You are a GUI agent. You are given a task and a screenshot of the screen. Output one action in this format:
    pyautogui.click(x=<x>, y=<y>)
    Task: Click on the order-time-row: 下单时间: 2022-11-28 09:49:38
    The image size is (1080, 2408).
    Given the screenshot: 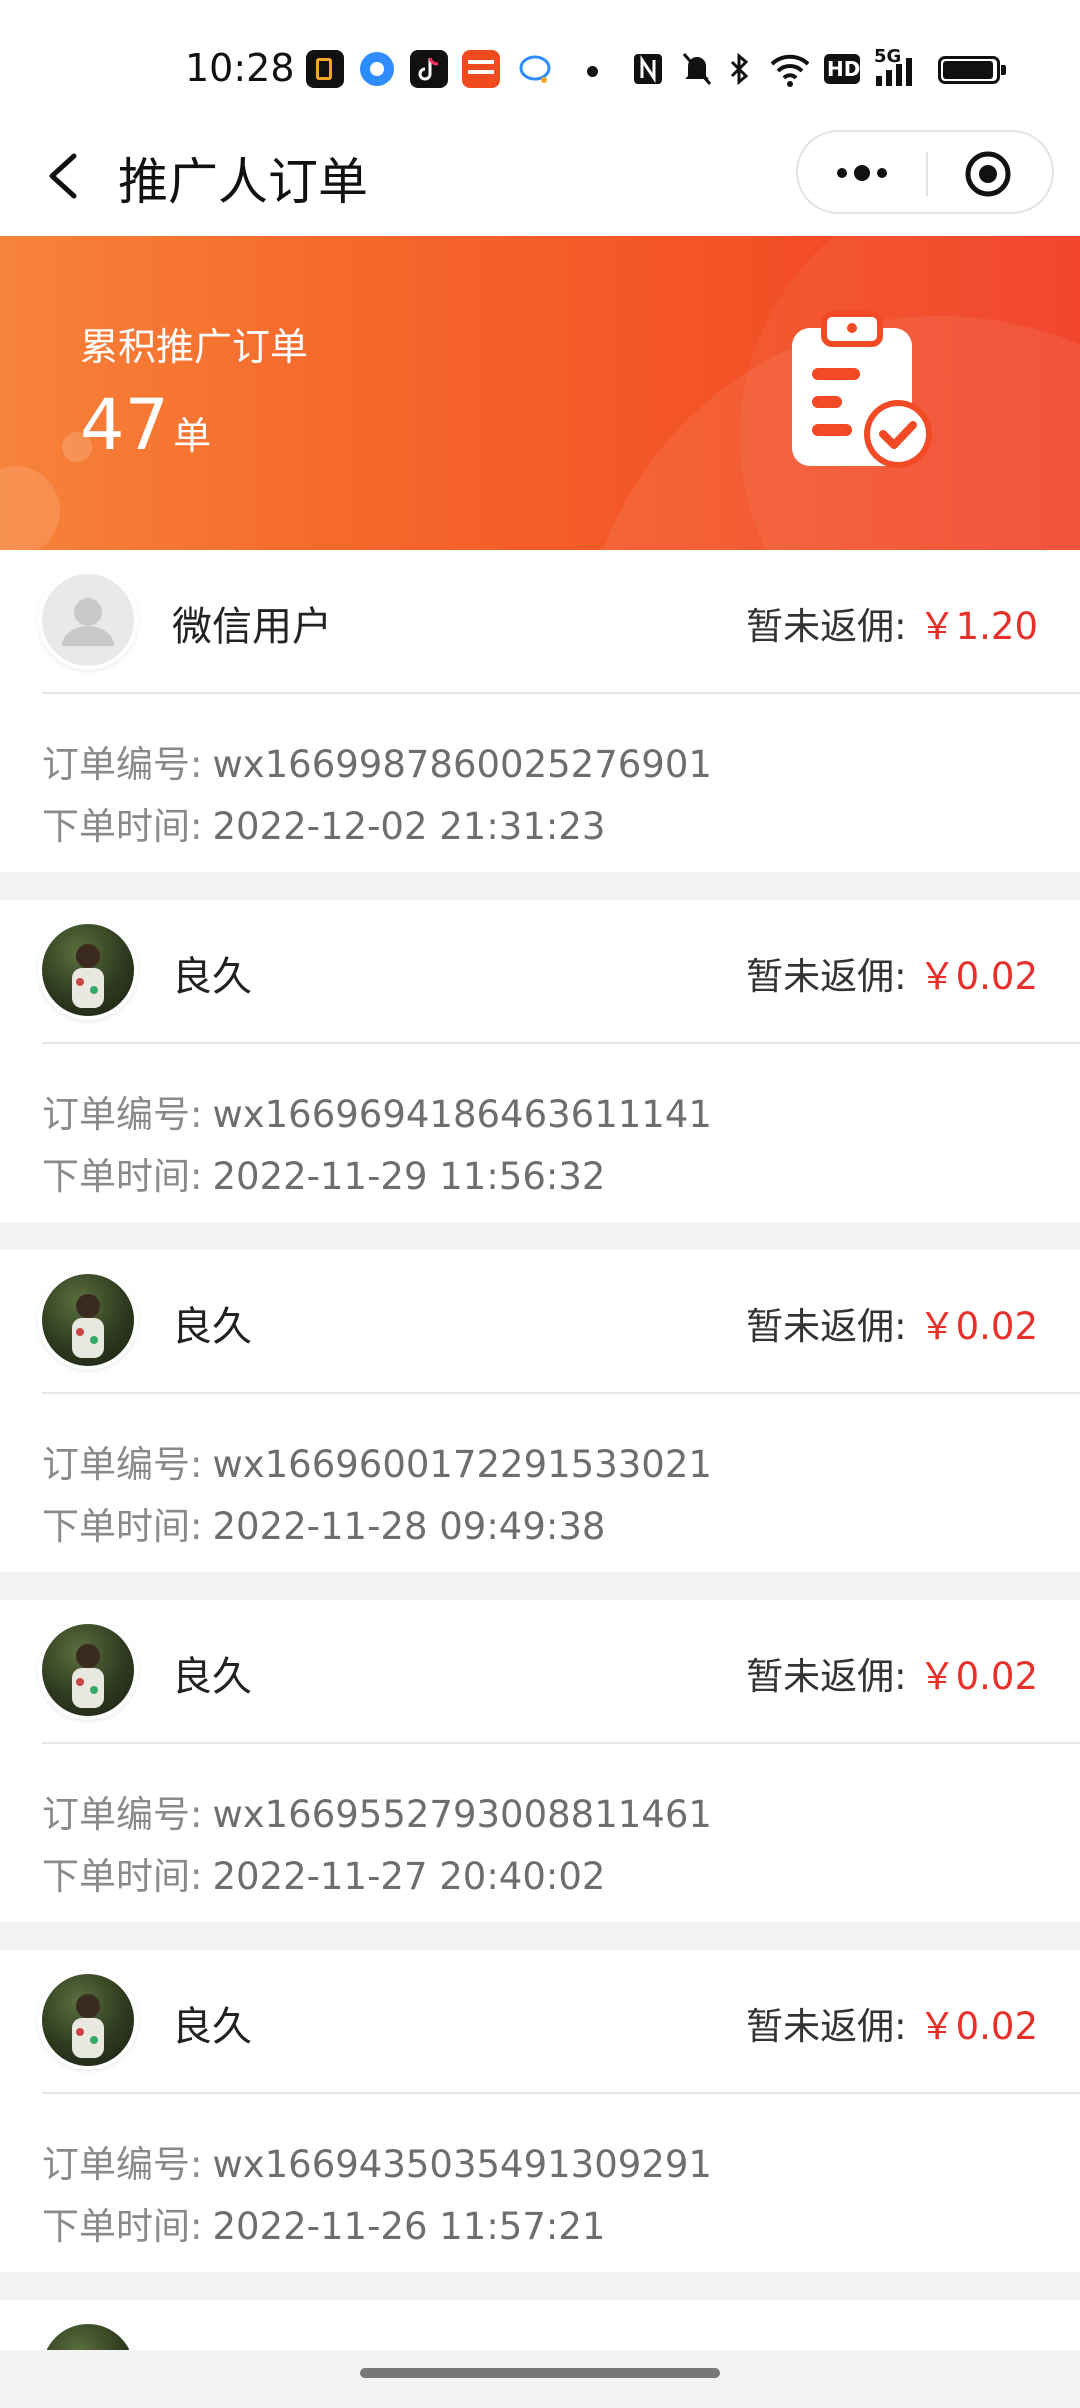 What is the action you would take?
    pyautogui.click(x=323, y=1523)
    